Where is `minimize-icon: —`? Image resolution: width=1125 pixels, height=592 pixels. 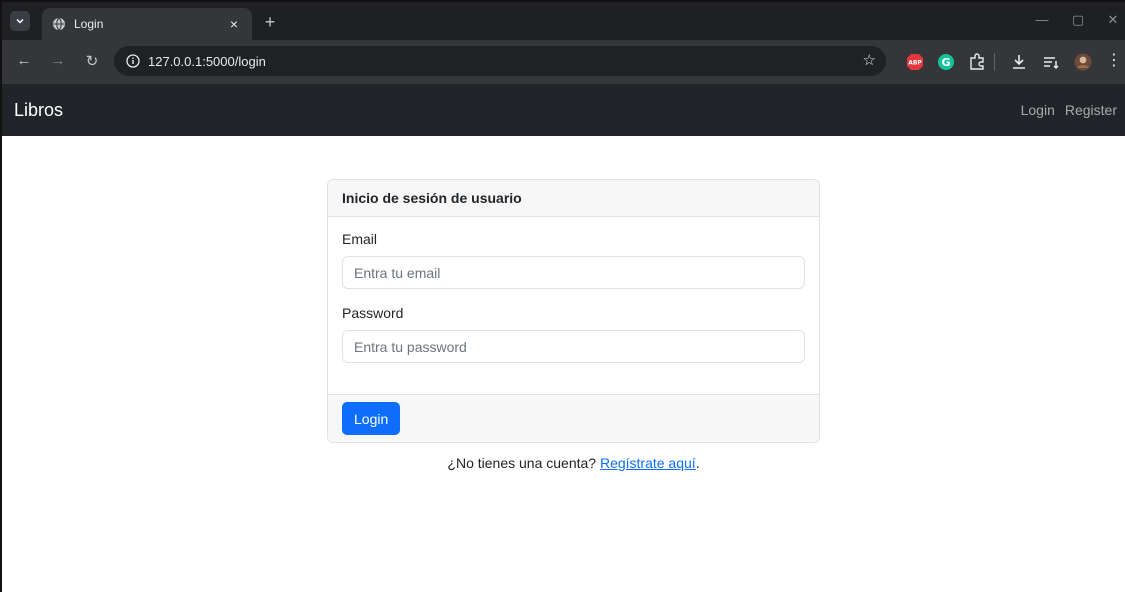
minimize-icon: — is located at coordinates (1042, 19).